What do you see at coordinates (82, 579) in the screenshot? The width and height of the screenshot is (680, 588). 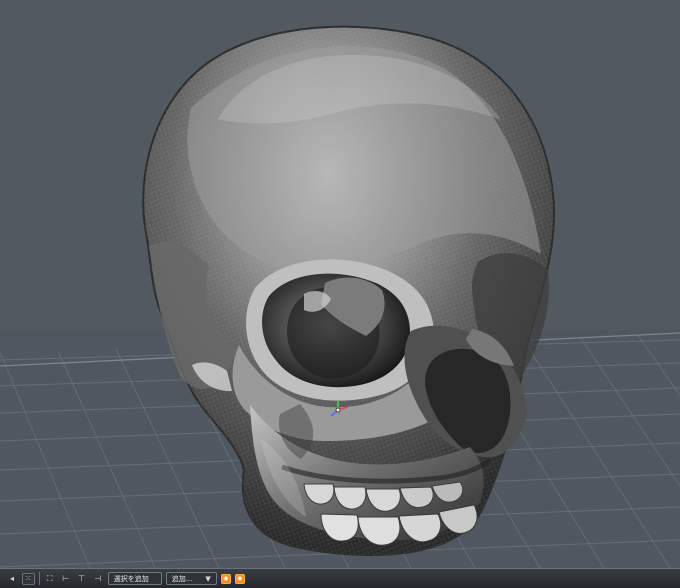 I see `align-top-icon: ⊤` at bounding box center [82, 579].